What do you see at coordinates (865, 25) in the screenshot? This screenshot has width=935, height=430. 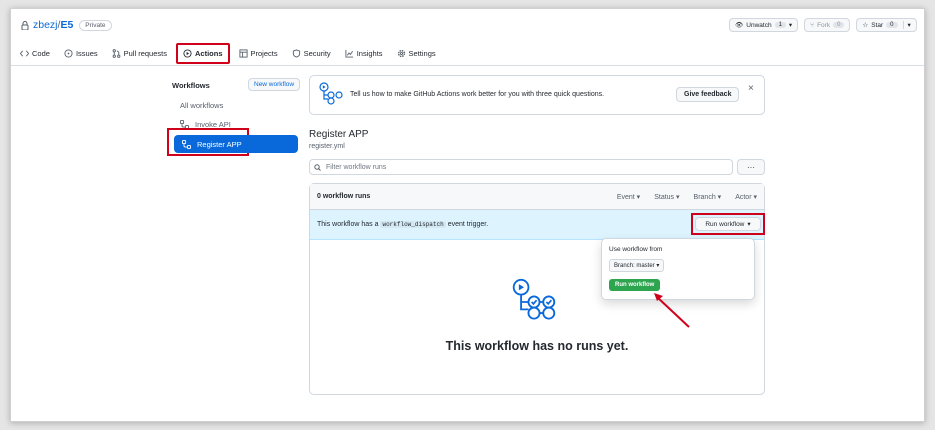 I see `star-icon: ☆` at bounding box center [865, 25].